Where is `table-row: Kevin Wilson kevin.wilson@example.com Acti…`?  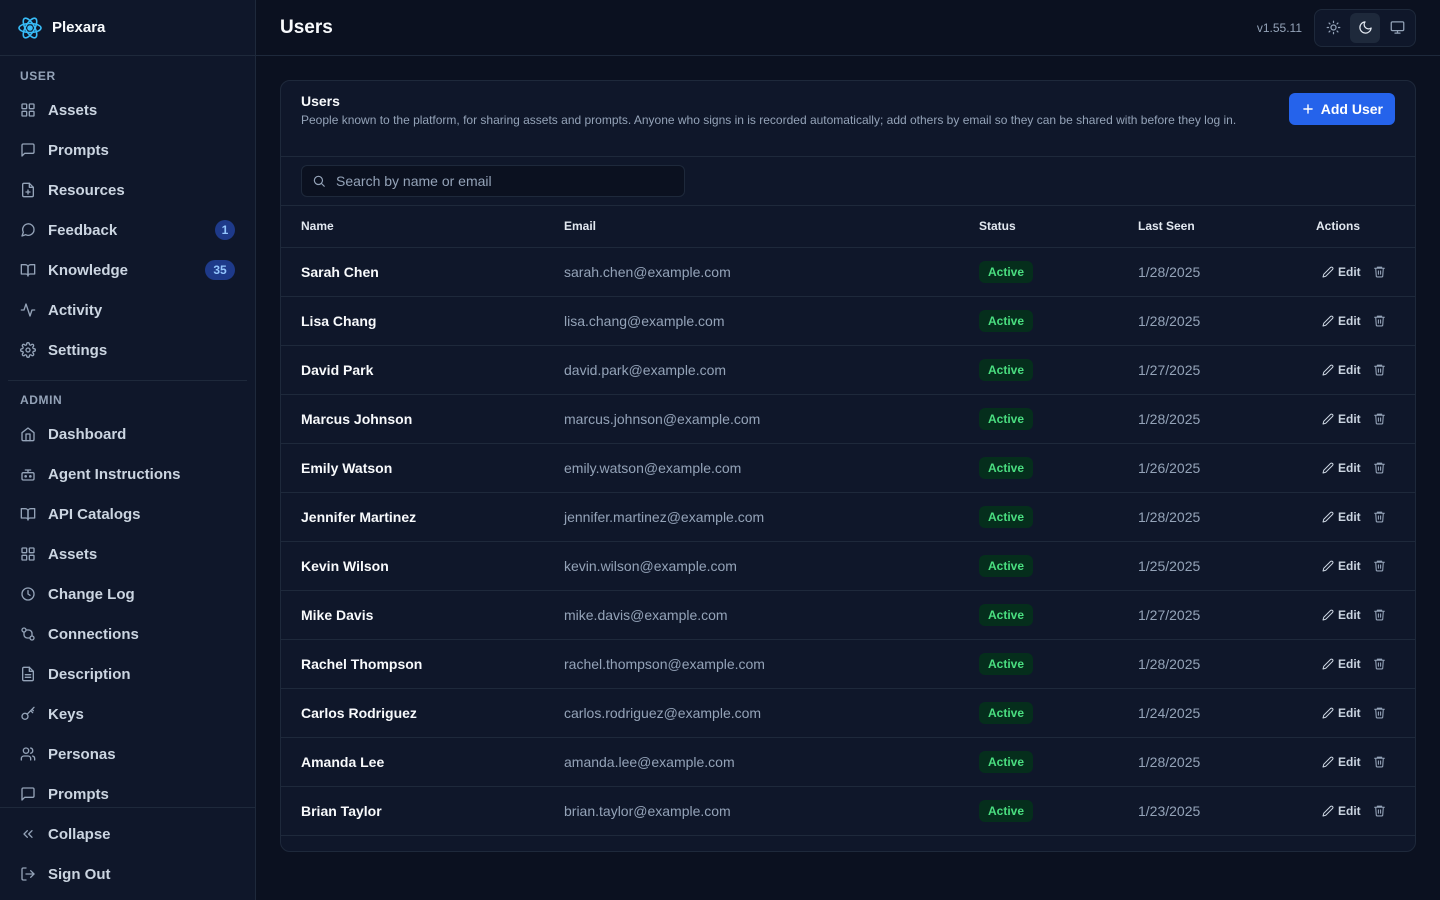
table-row: Kevin Wilson kevin.wilson@example.com Acti… is located at coordinates (848, 566).